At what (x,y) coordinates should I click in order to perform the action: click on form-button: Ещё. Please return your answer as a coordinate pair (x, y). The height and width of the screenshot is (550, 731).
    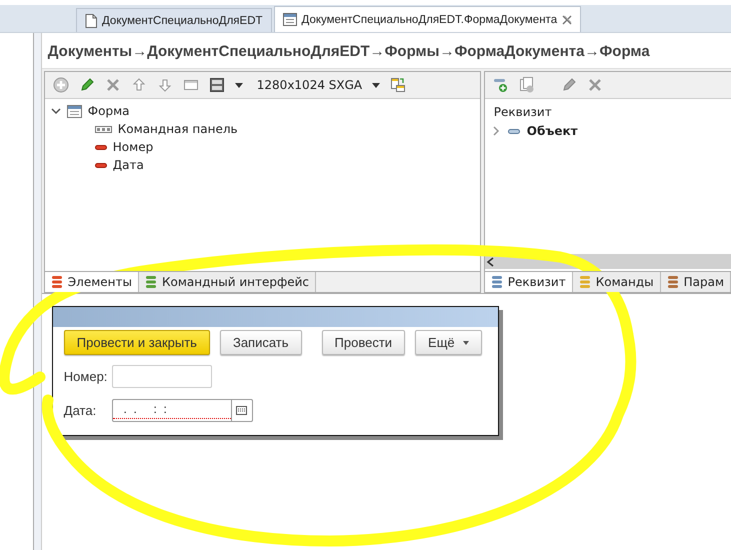
    Looking at the image, I should click on (448, 342).